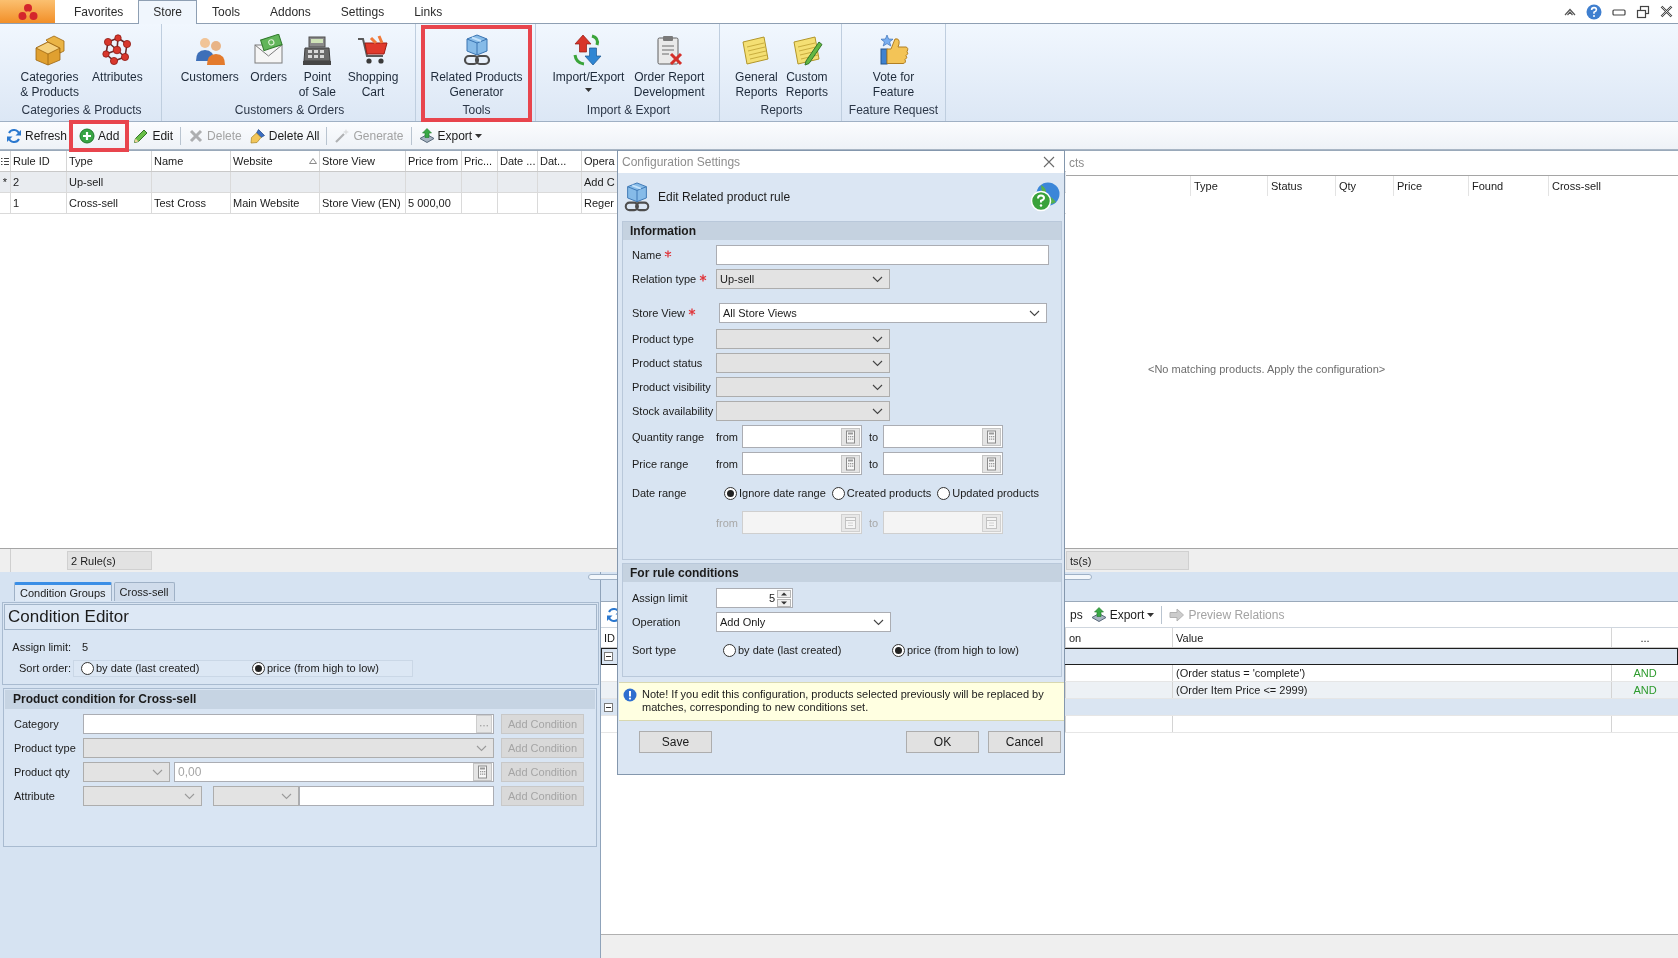  I want to click on ribbon-button: Order Report Development, so click(669, 69).